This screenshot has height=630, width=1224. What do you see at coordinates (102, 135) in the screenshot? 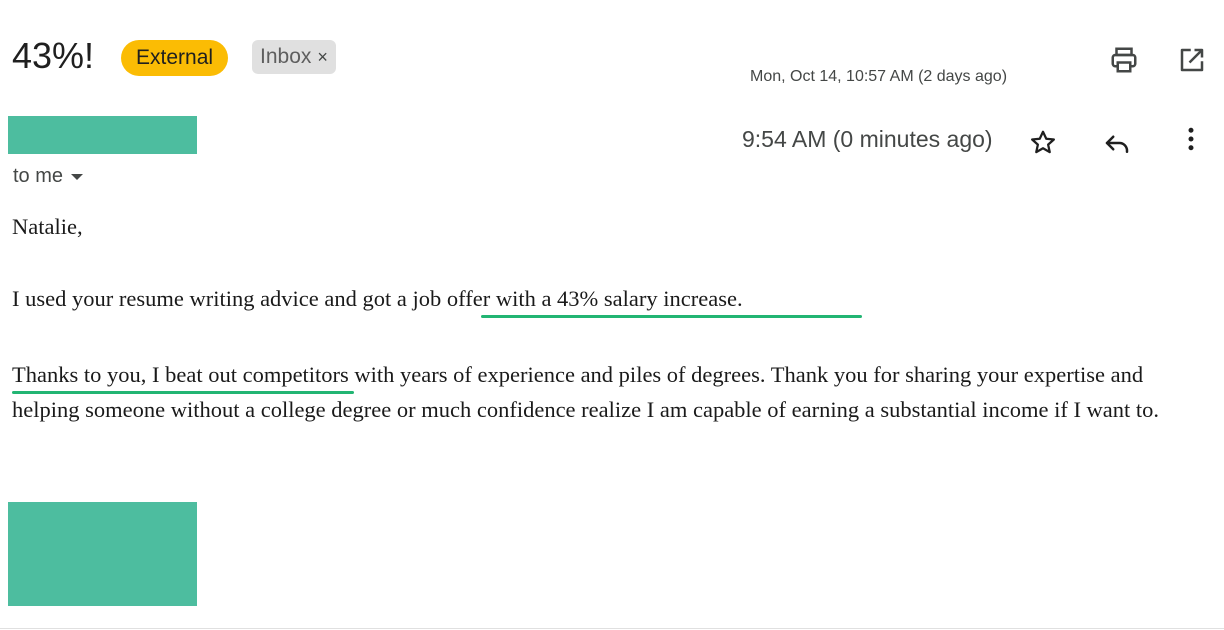
I see `redacted-sender-name` at bounding box center [102, 135].